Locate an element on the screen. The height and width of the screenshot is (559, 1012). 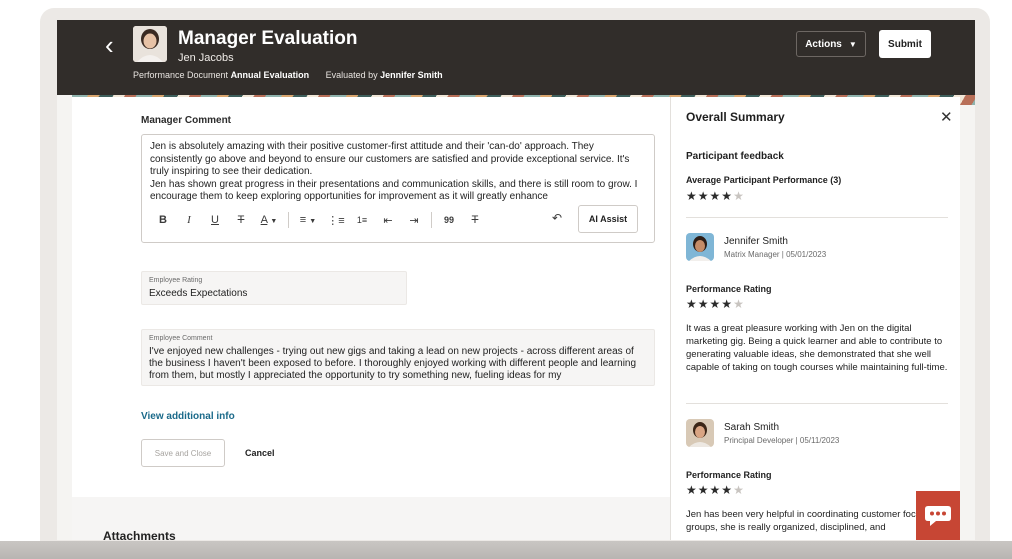
summary-title: Overall Summary is located at coordinates (735, 117).